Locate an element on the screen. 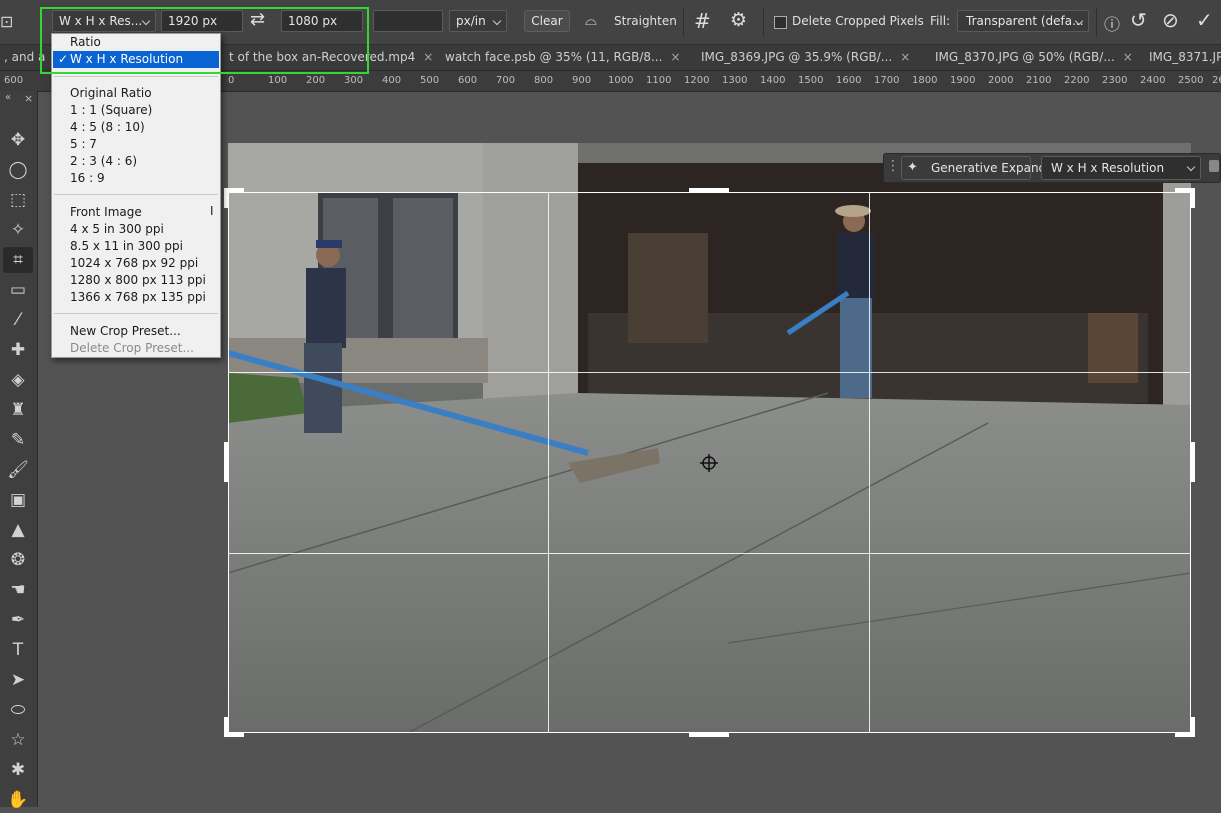 The width and height of the screenshot is (1221, 813). crop-handle-top-middle is located at coordinates (709, 190).